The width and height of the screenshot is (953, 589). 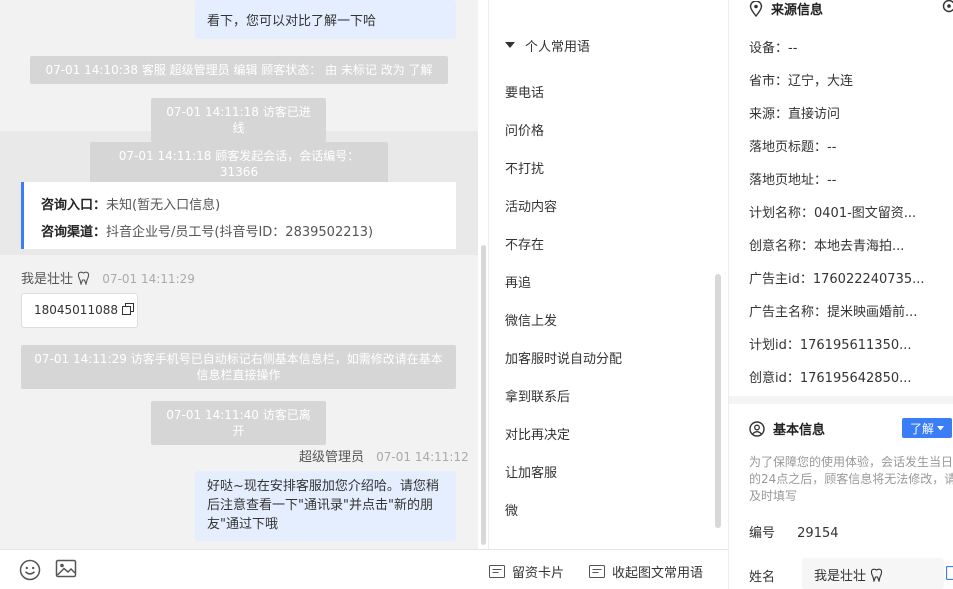 What do you see at coordinates (497, 571) in the screenshot?
I see `card-icon` at bounding box center [497, 571].